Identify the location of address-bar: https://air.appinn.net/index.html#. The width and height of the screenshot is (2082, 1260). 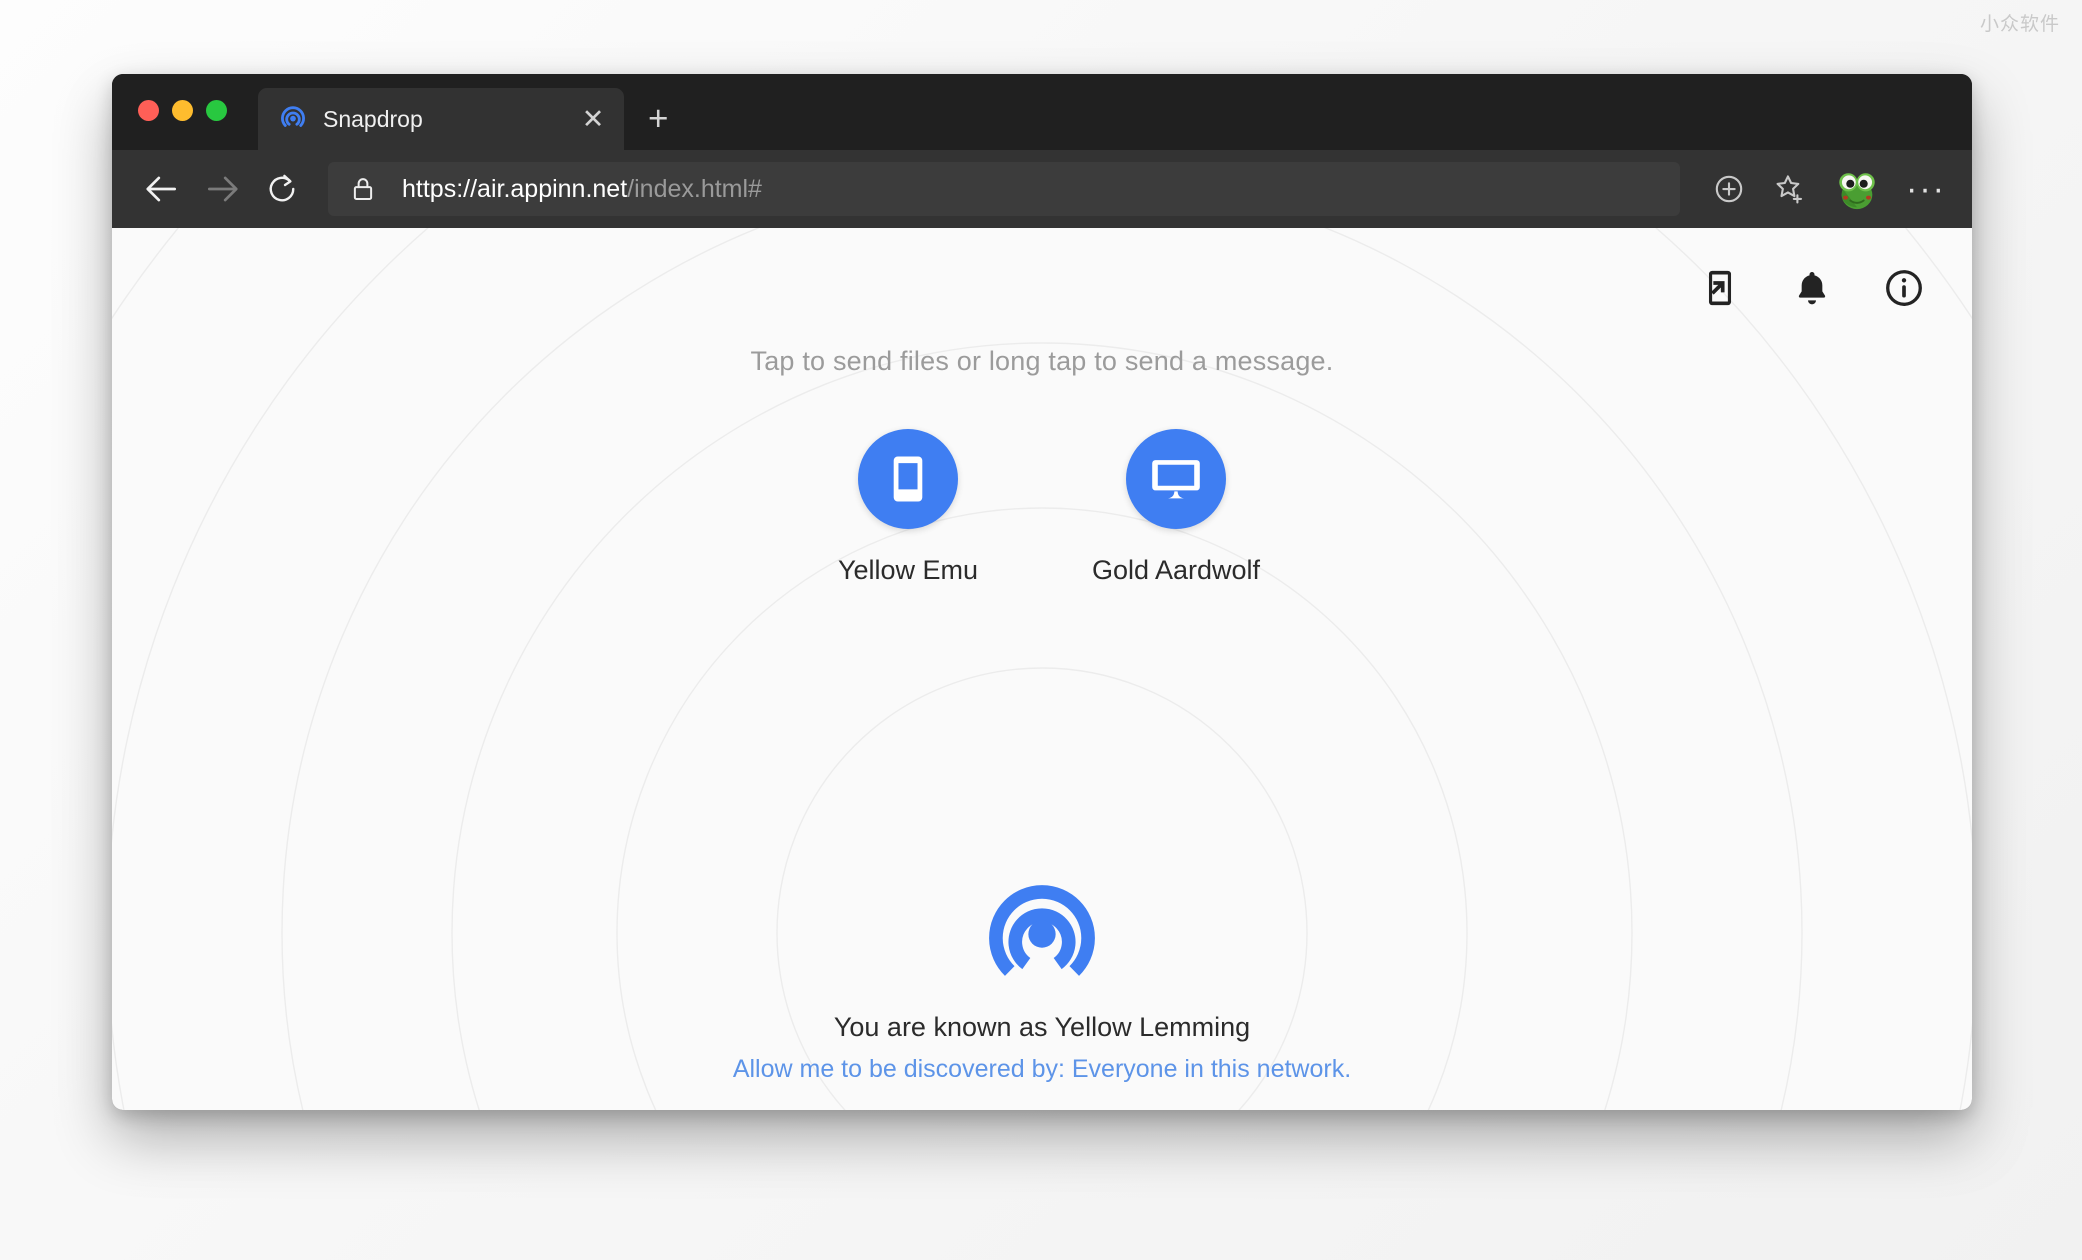
(1004, 189).